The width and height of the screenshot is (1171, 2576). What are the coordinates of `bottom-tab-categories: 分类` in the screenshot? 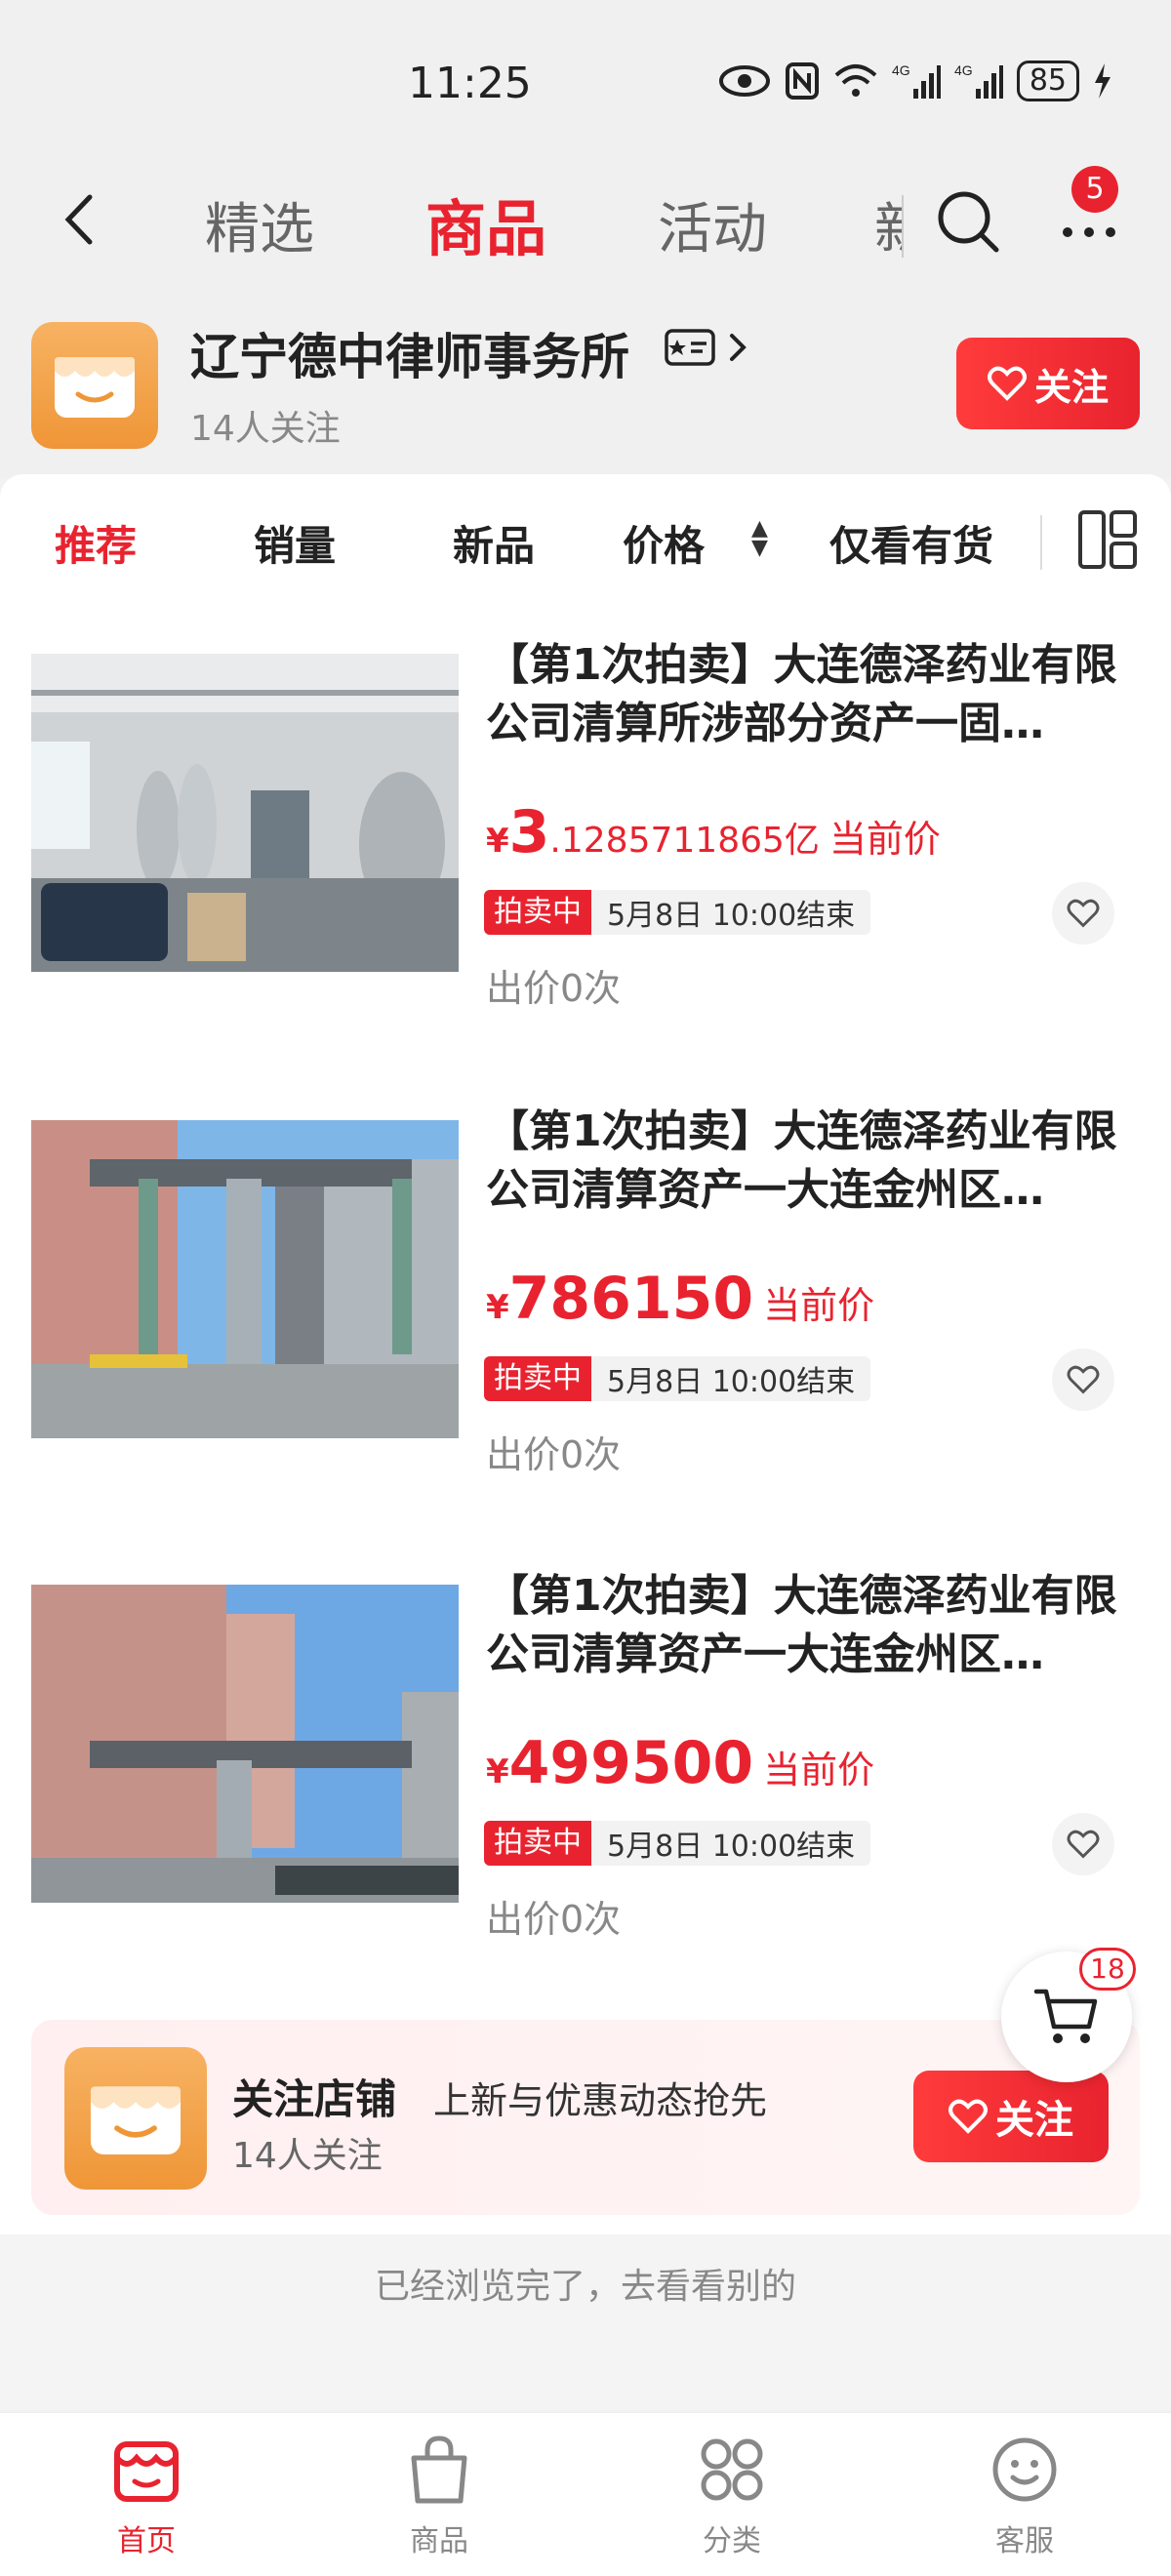 It's located at (732, 2495).